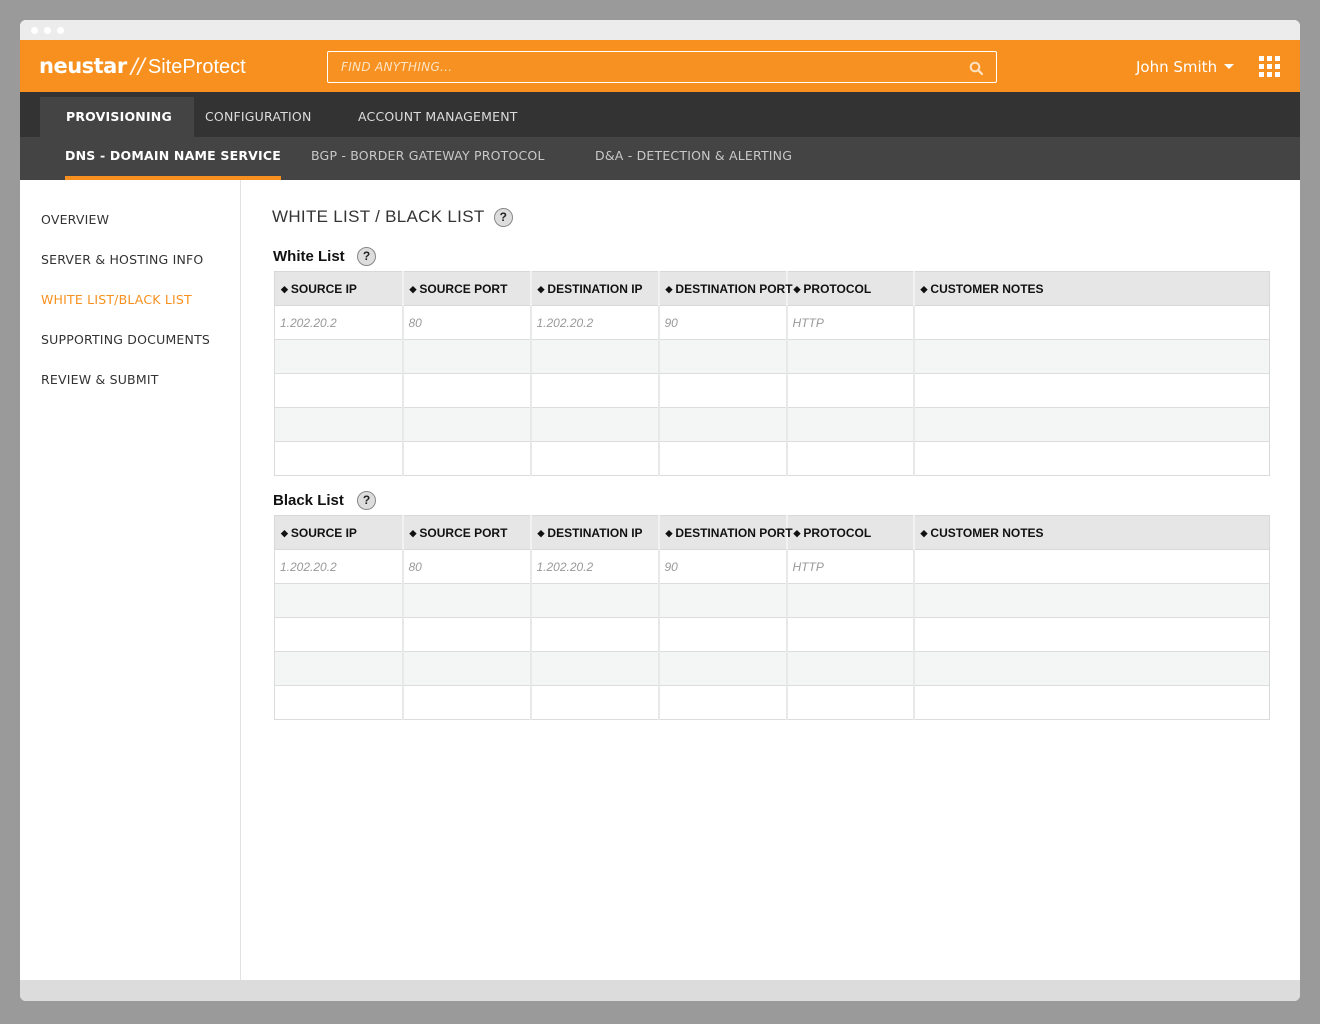  I want to click on sidebar-item-review-submit: REVIEW & SUBMIT, so click(100, 379).